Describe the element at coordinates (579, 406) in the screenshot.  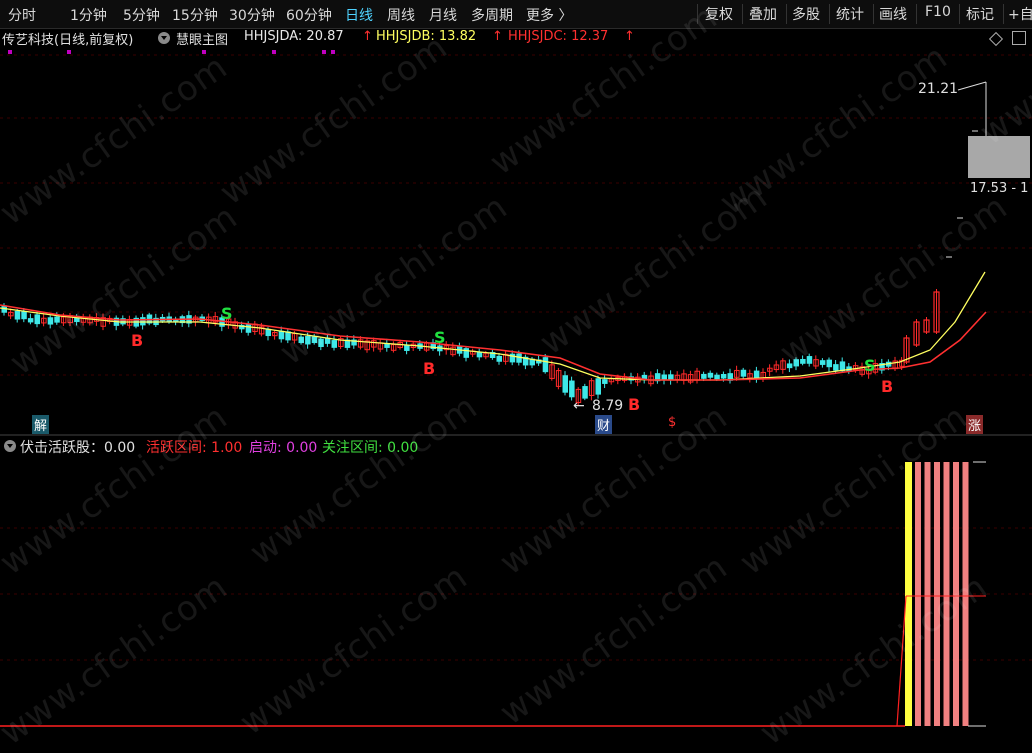
I see `arrow-left-icon: ←` at that location.